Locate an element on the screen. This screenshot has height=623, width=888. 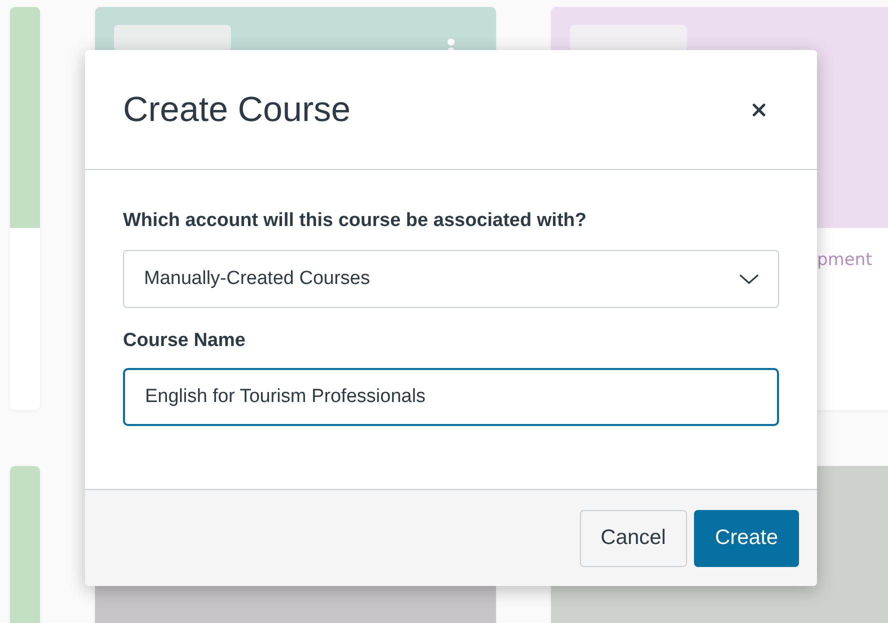
chevron-down-icon is located at coordinates (749, 279).